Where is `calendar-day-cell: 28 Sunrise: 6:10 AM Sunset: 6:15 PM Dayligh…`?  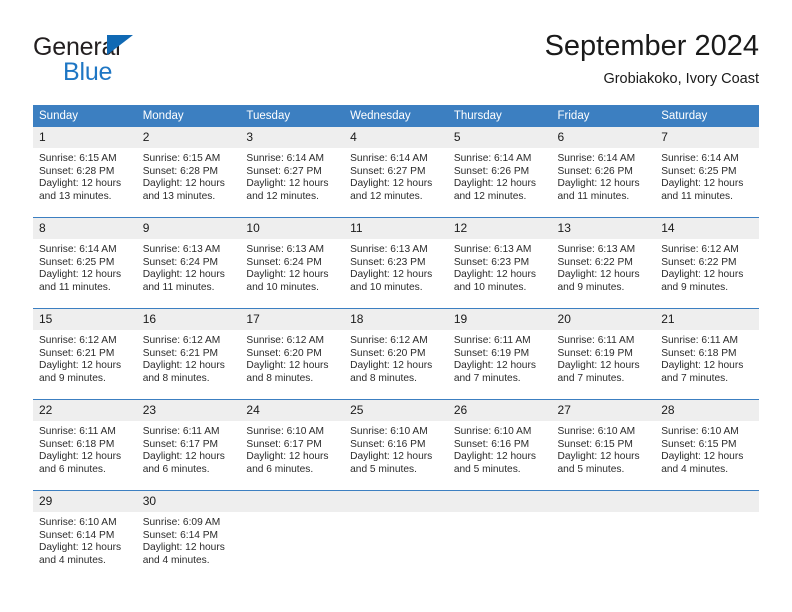 calendar-day-cell: 28 Sunrise: 6:10 AM Sunset: 6:15 PM Dayligh… is located at coordinates (707, 445).